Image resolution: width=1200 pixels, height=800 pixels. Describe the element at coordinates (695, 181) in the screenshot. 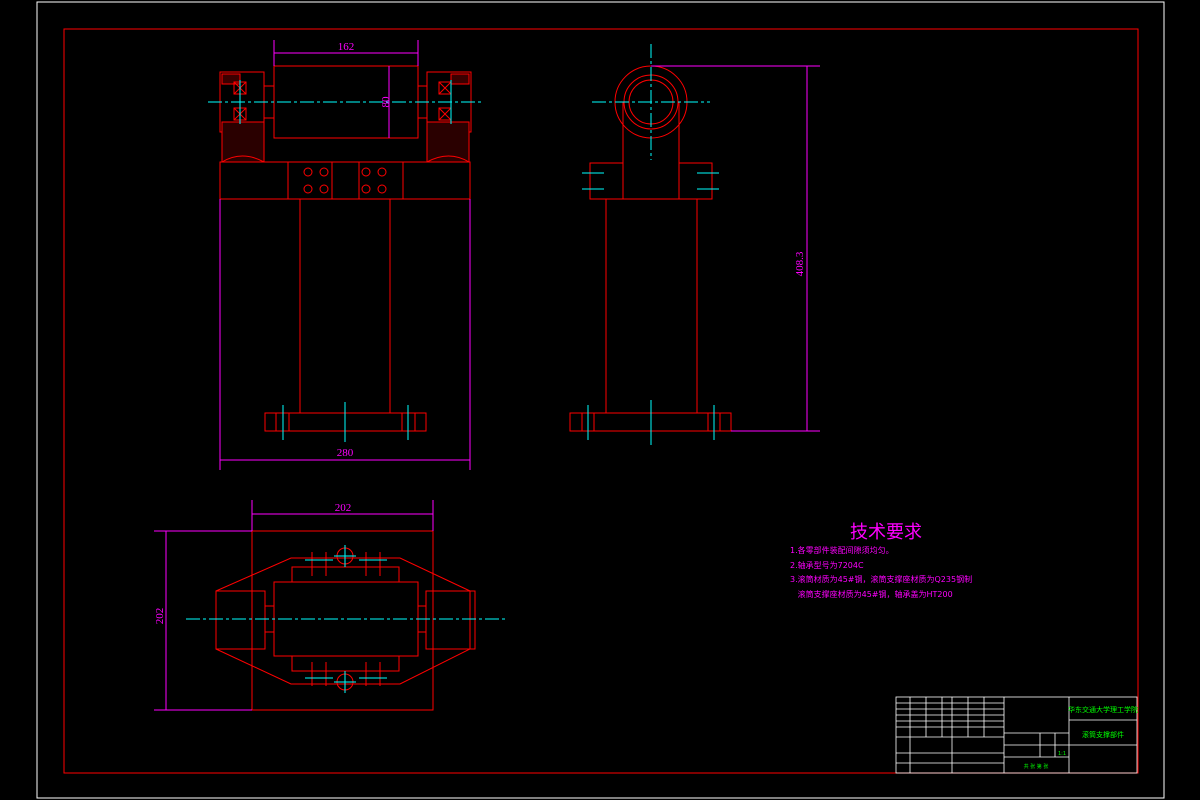

I see `side-right-ear` at that location.